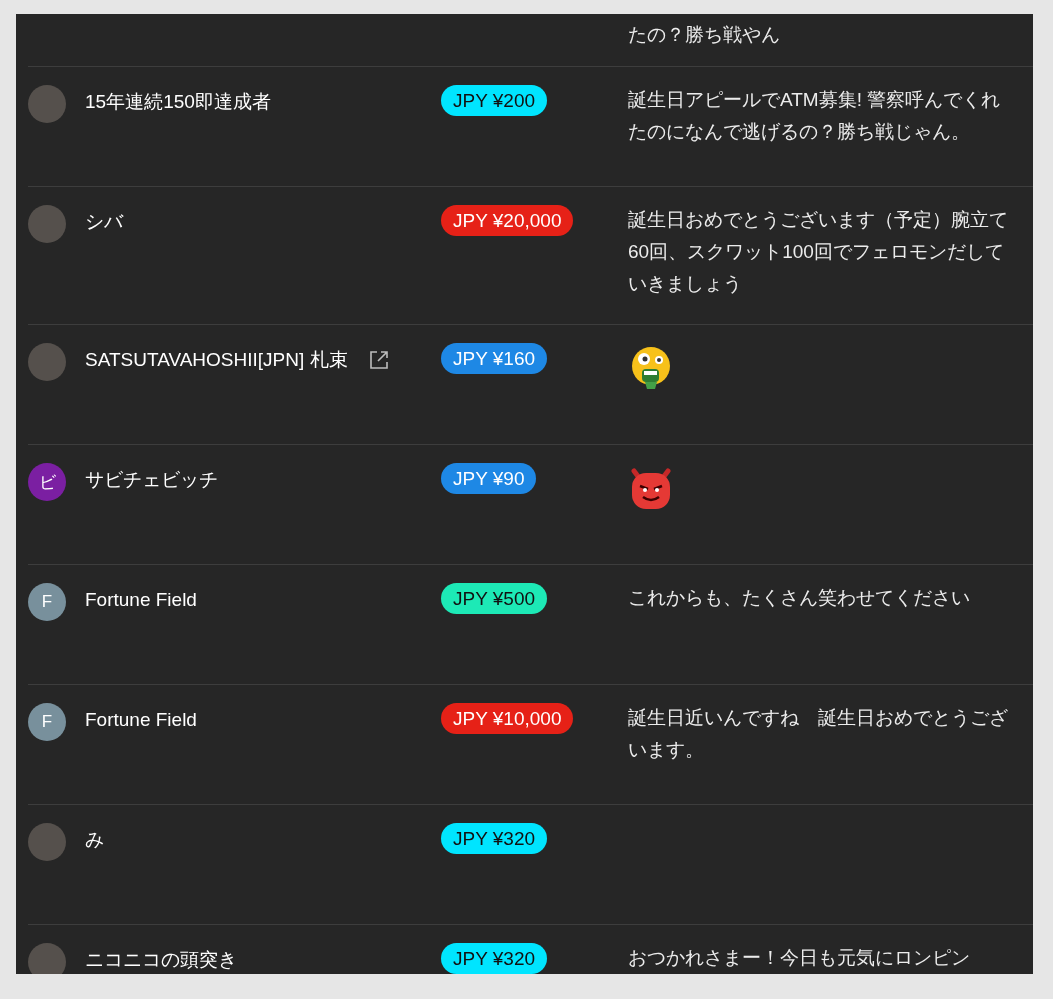  Describe the element at coordinates (161, 960) in the screenshot. I see `user-name: ニコニコの頭突き` at that location.